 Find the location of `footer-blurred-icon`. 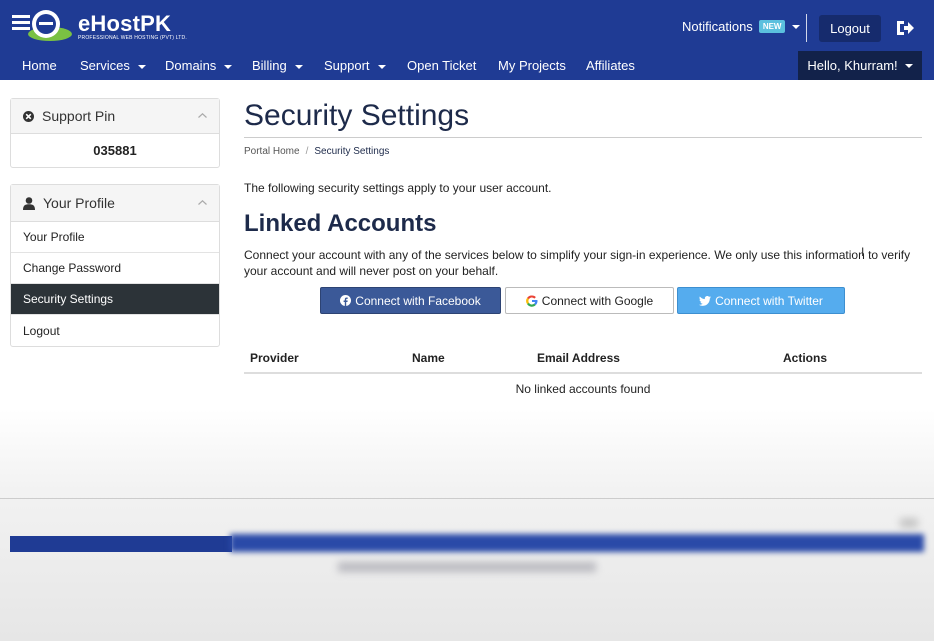

footer-blurred-icon is located at coordinates (909, 523).